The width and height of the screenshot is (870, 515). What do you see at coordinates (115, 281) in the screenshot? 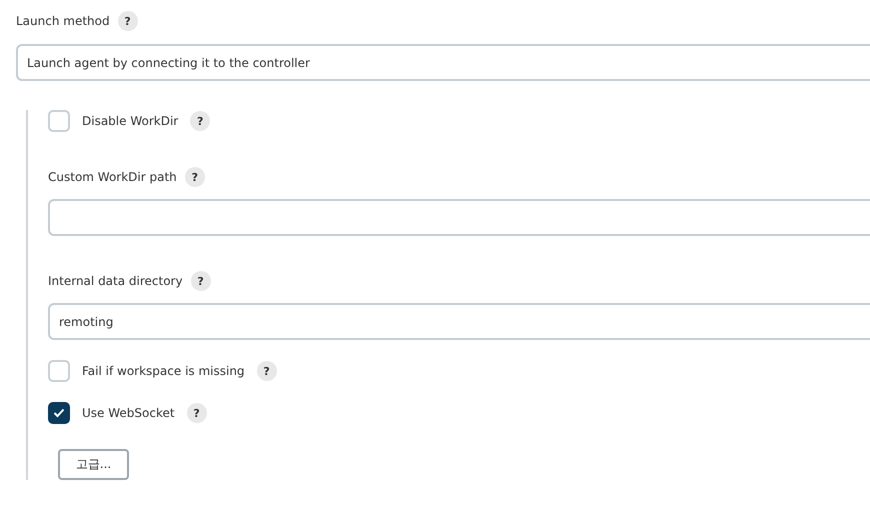
I see `field-label: Internal data directory` at bounding box center [115, 281].